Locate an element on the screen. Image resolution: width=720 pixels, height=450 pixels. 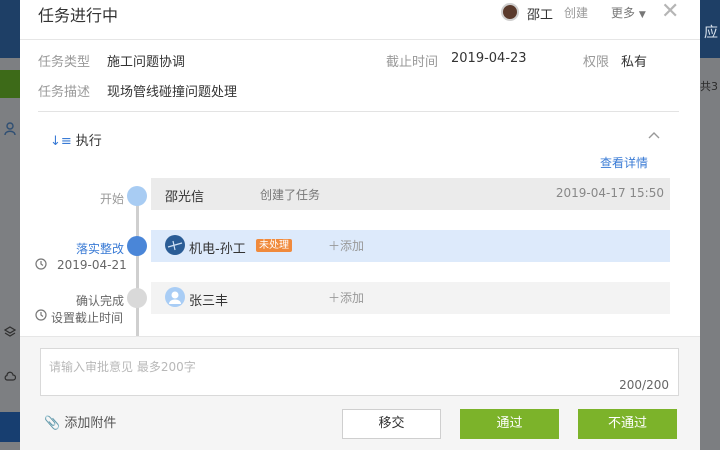
status-badge: 未处理 is located at coordinates (274, 245).